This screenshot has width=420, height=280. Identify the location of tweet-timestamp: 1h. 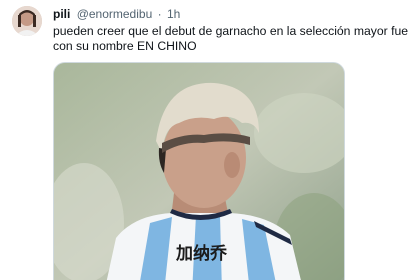
(173, 14).